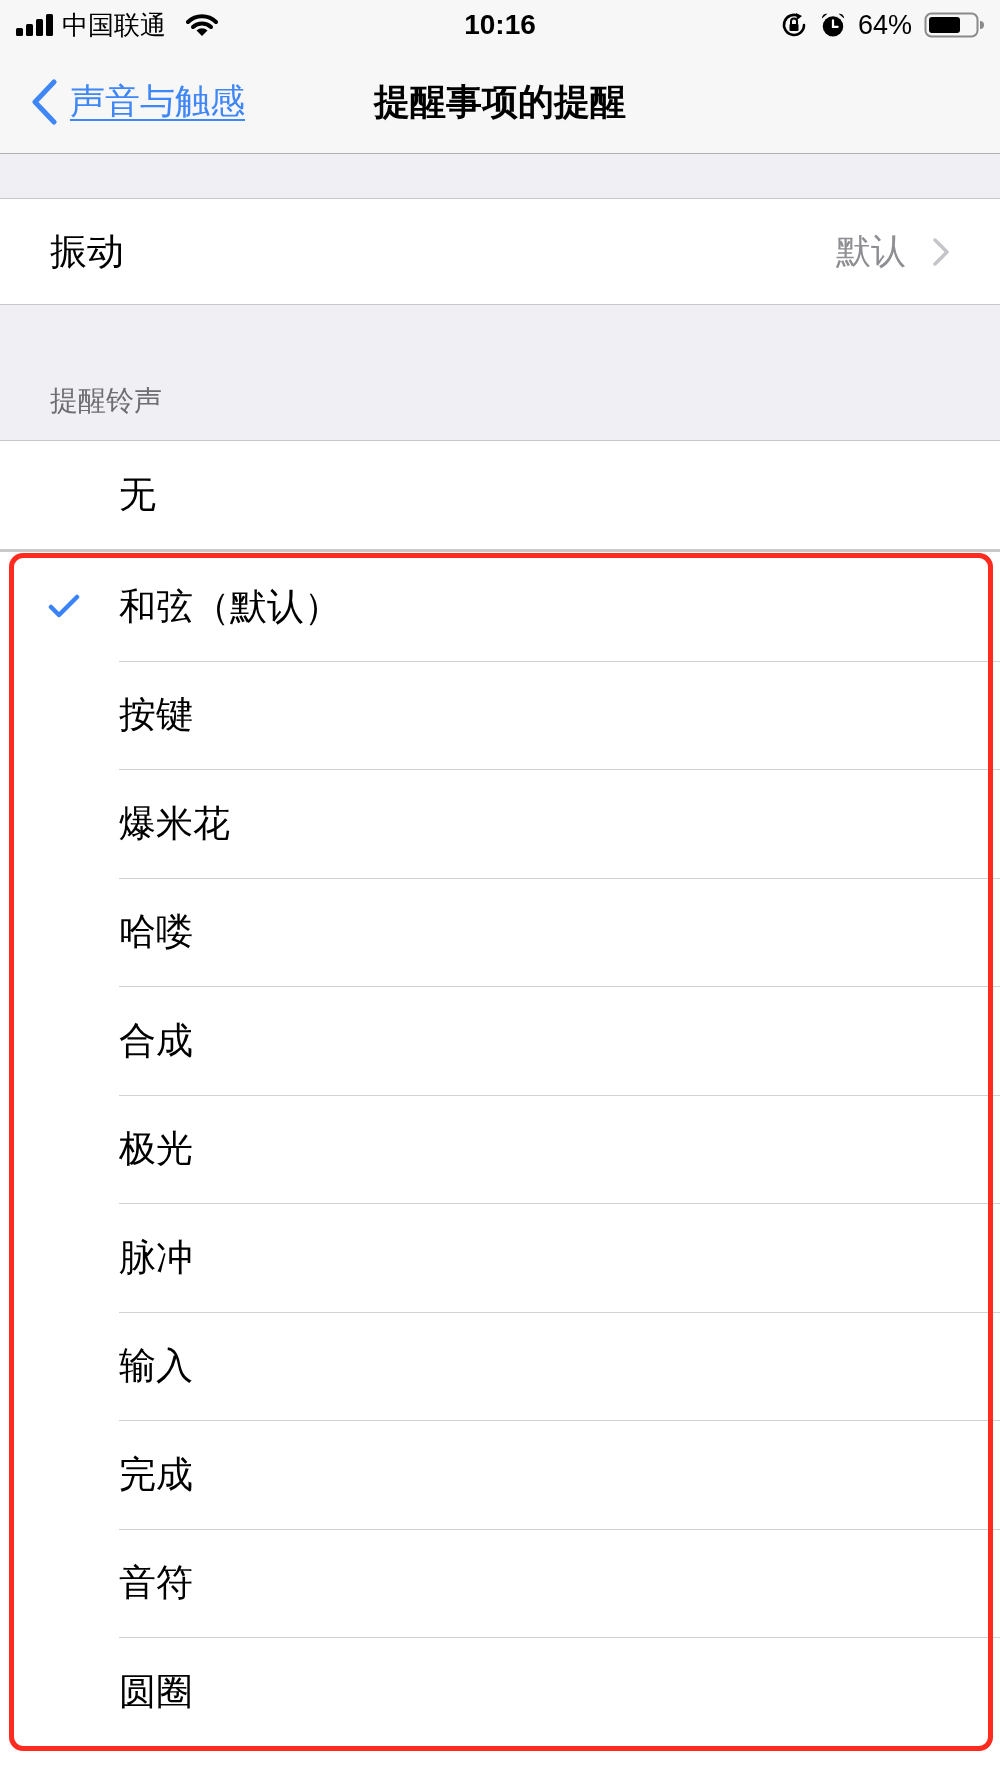  I want to click on checkmark-icon, so click(64, 606).